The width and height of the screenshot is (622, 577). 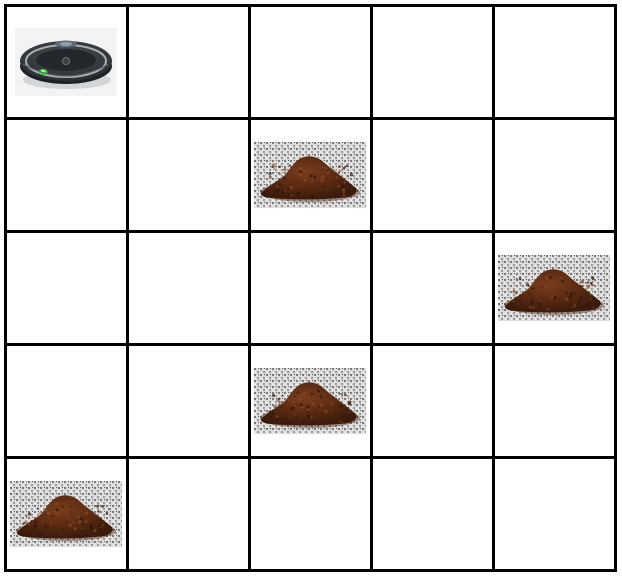 I want to click on grid-cell-r3-c1, so click(x=188, y=400).